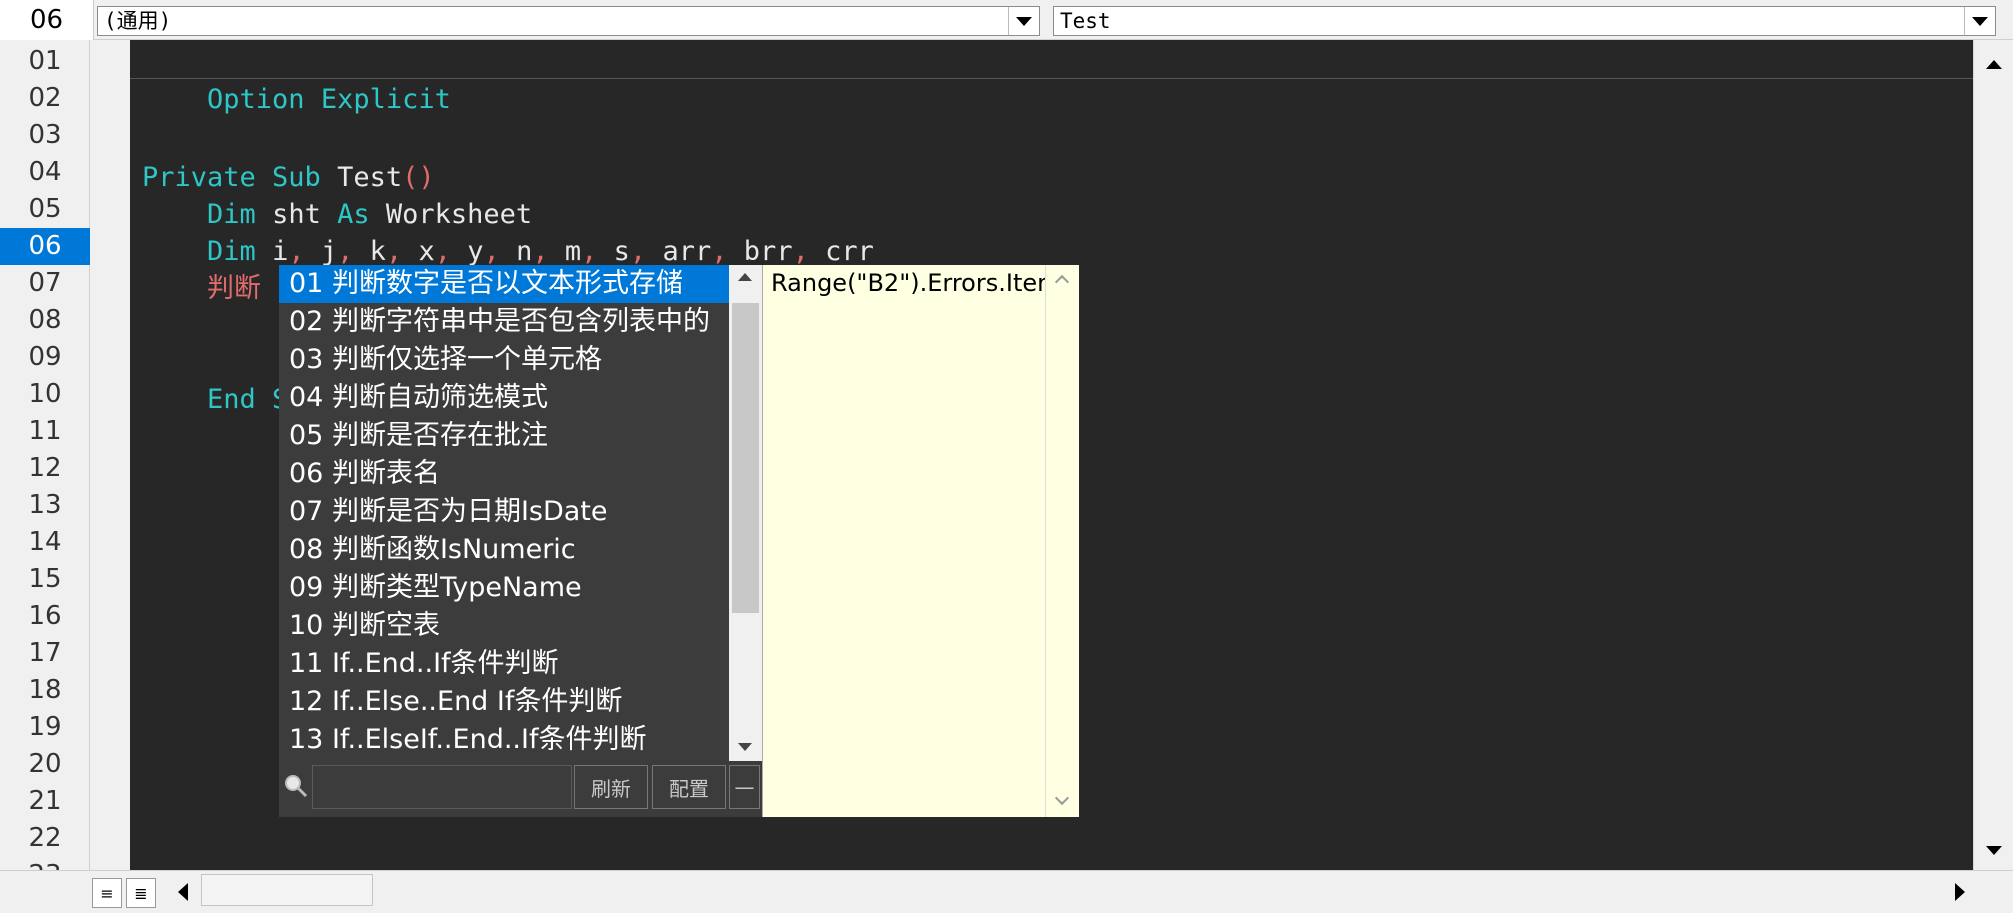 The width and height of the screenshot is (2013, 913). I want to click on snippet-list-item: 04 判断自动筛选模式, so click(504, 398).